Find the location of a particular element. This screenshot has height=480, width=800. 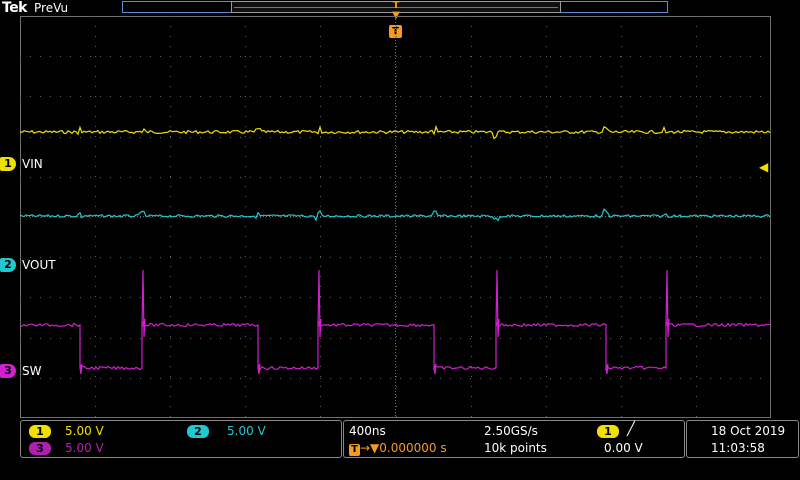

rising-edge-icon: ╱ is located at coordinates (631, 429).